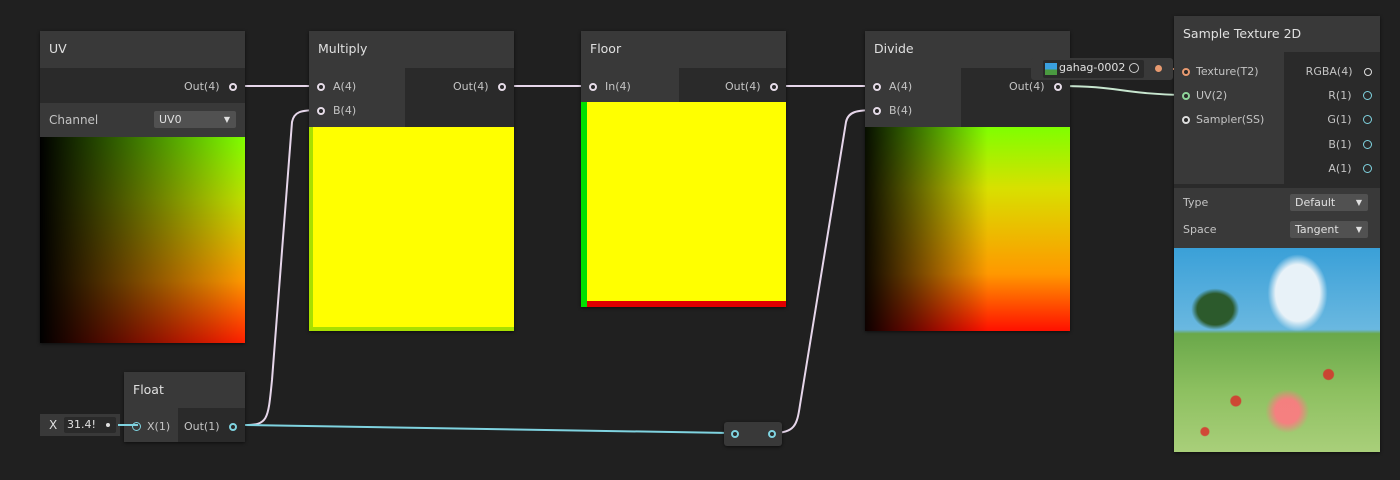  What do you see at coordinates (1051, 69) in the screenshot?
I see `image-icon` at bounding box center [1051, 69].